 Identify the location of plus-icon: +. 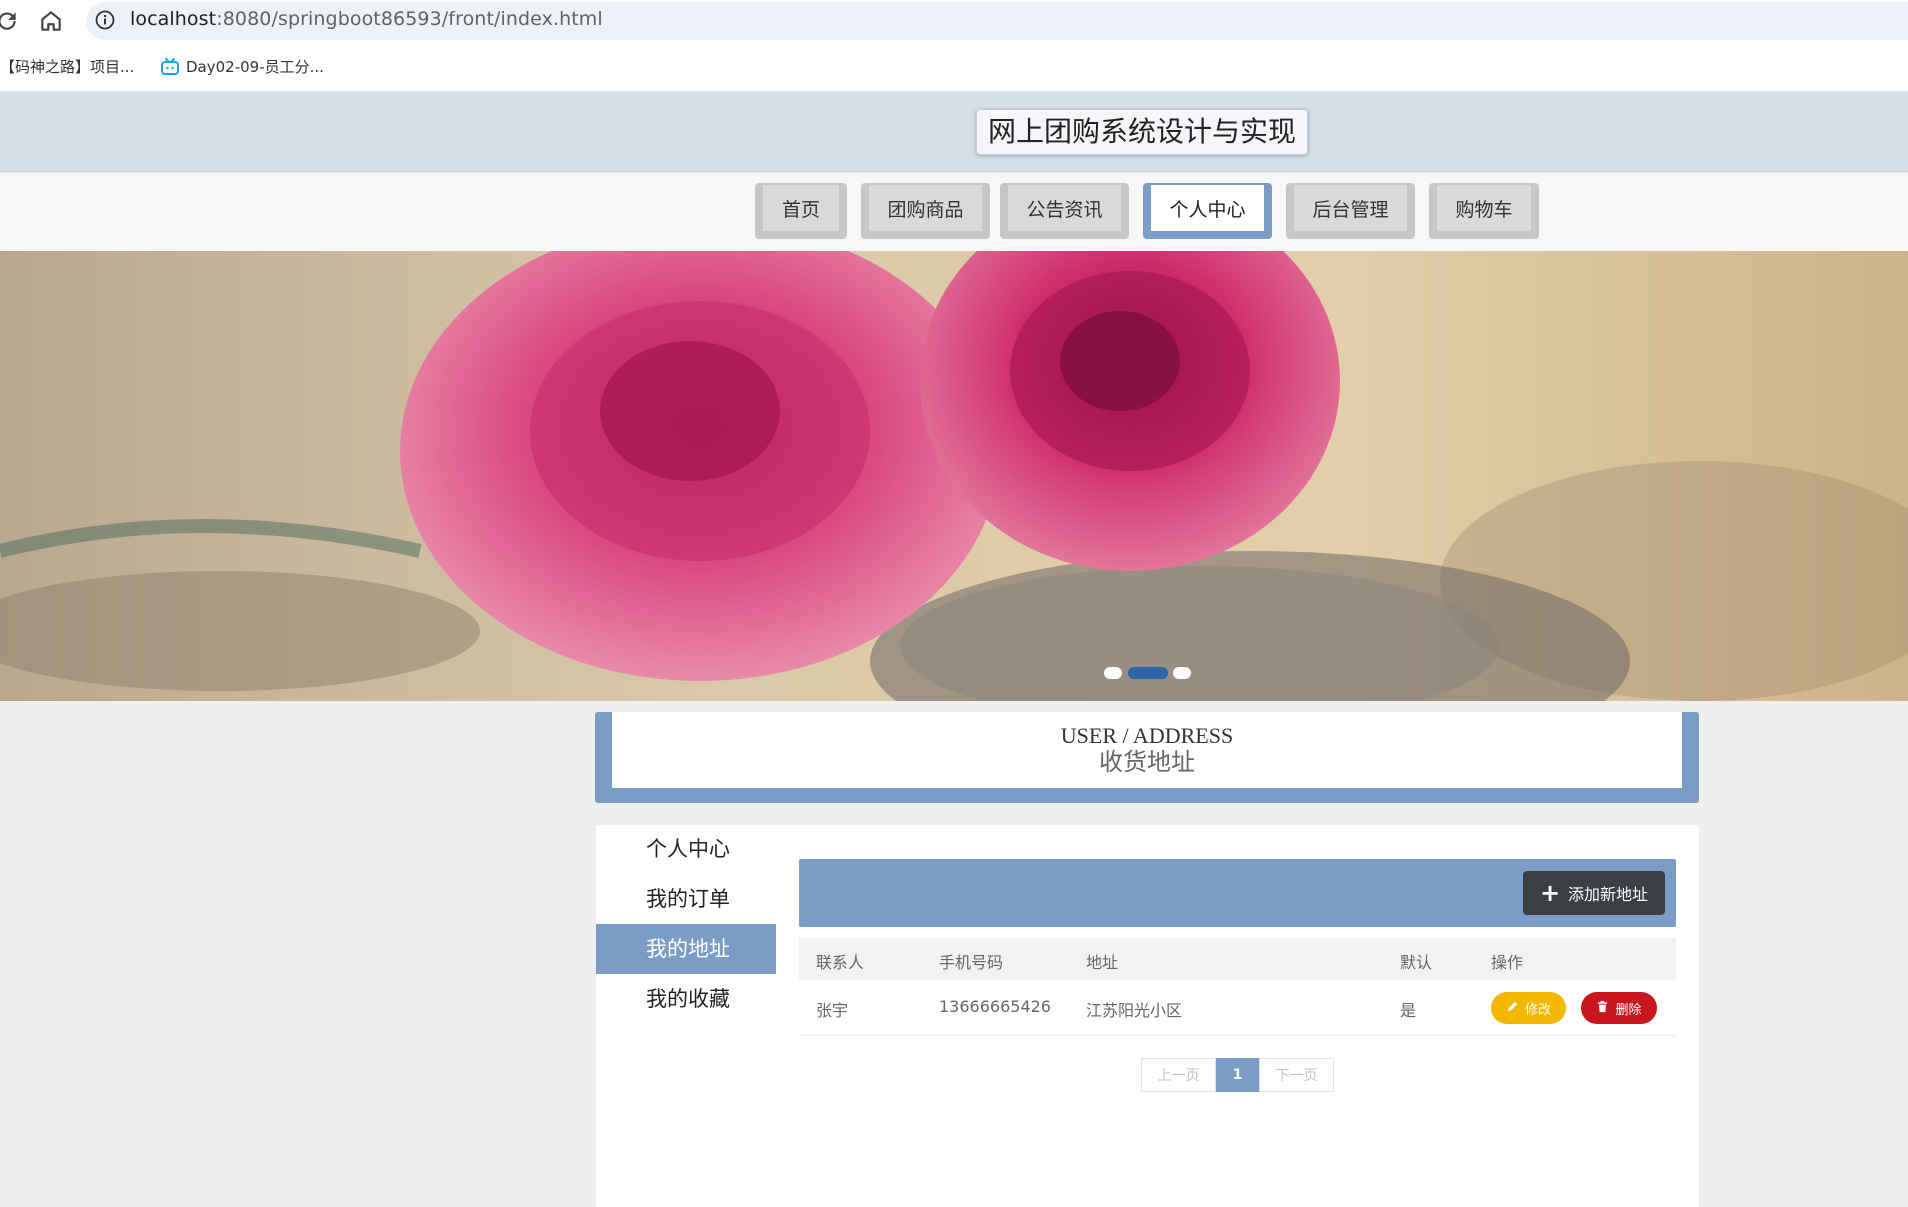
(1550, 893).